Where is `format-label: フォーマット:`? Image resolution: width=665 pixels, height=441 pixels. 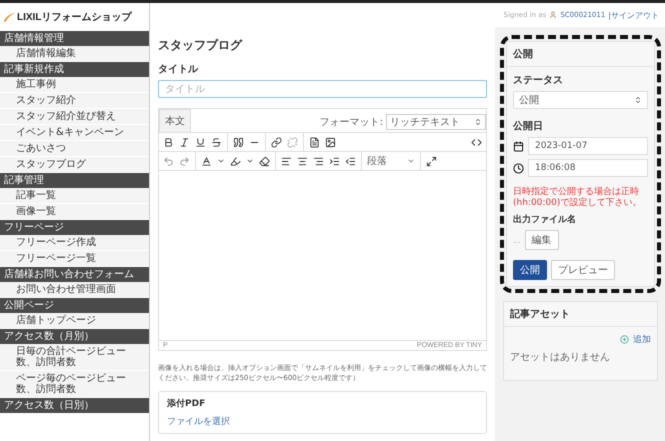 format-label: フォーマット: is located at coordinates (351, 122).